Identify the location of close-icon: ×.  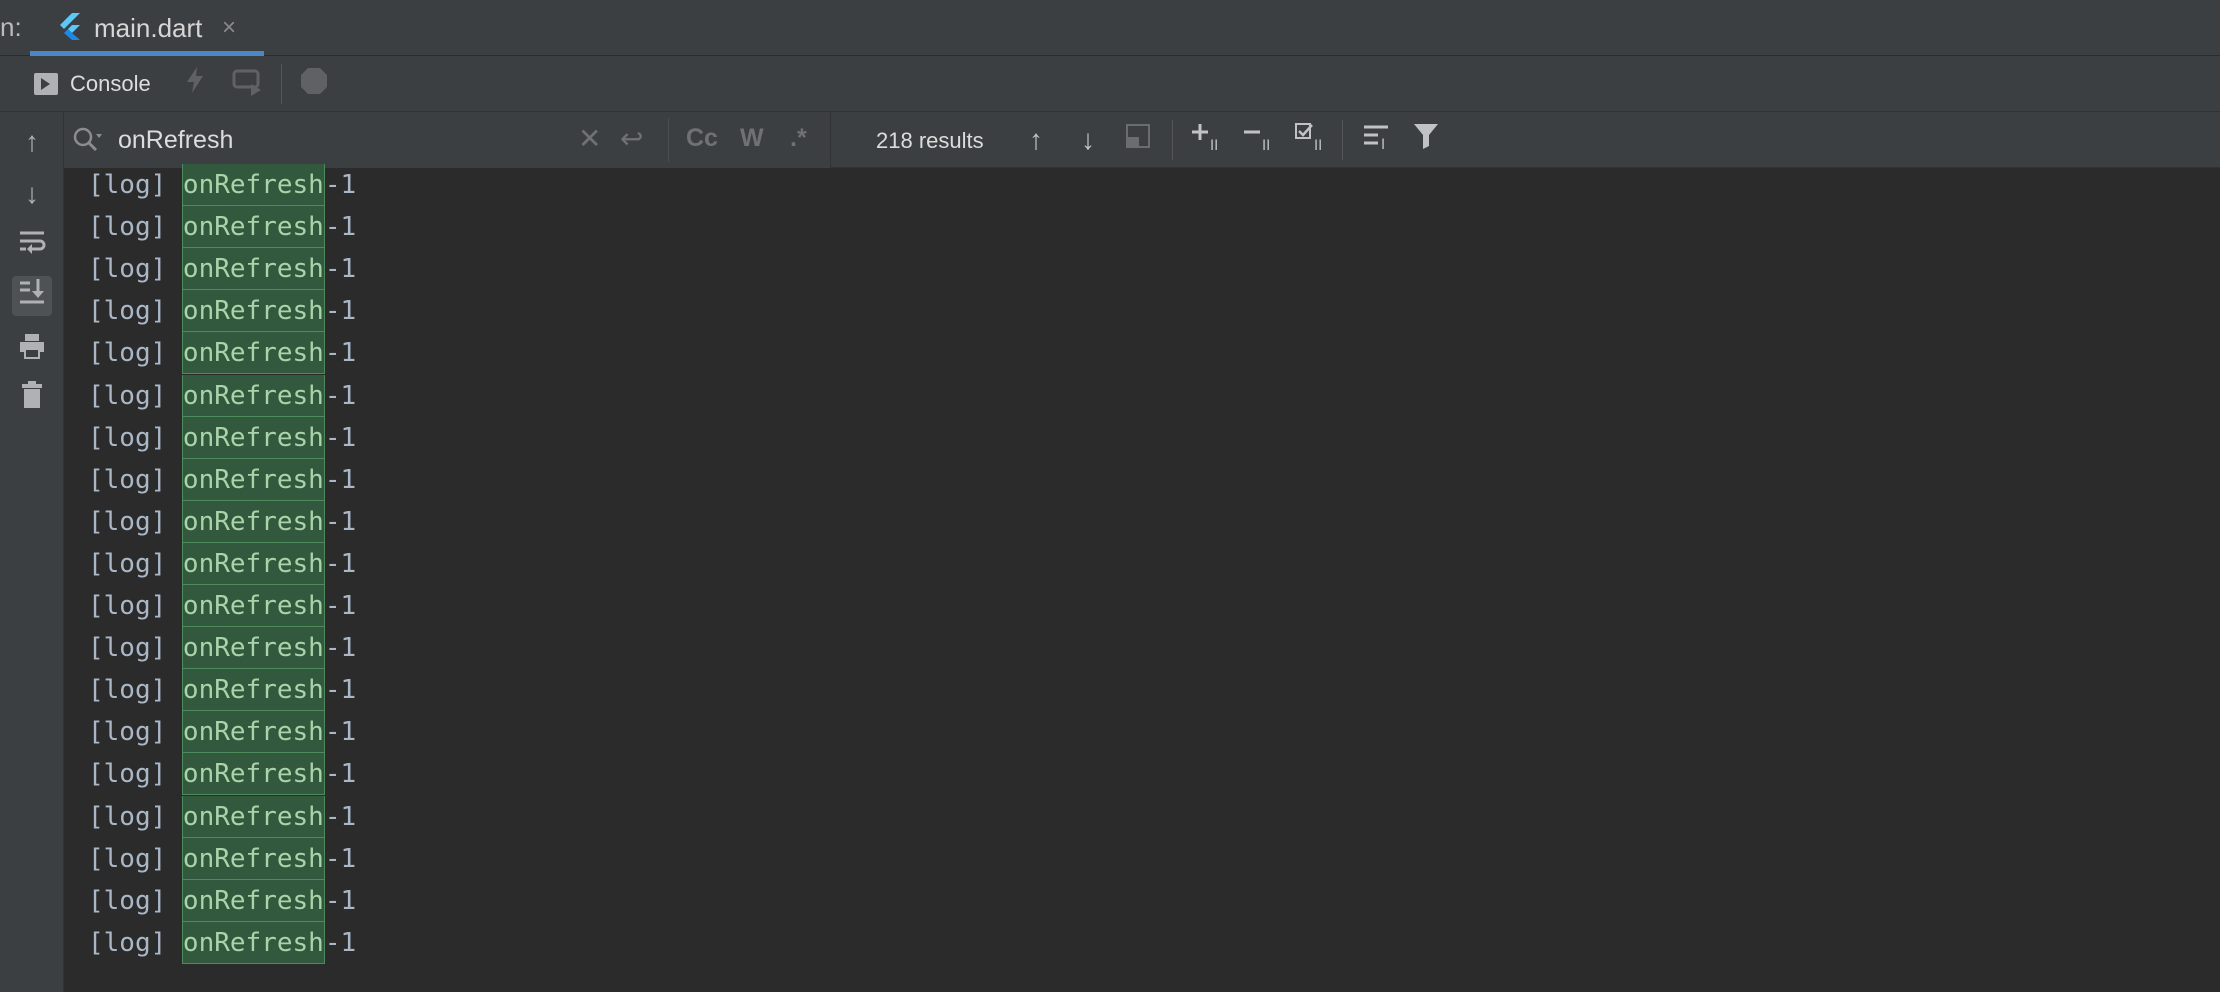
(229, 28).